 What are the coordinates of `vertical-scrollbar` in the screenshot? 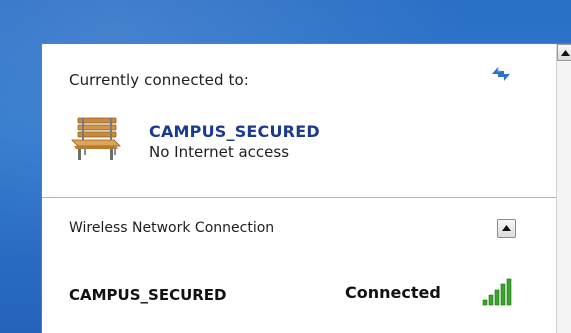 It's located at (563, 188).